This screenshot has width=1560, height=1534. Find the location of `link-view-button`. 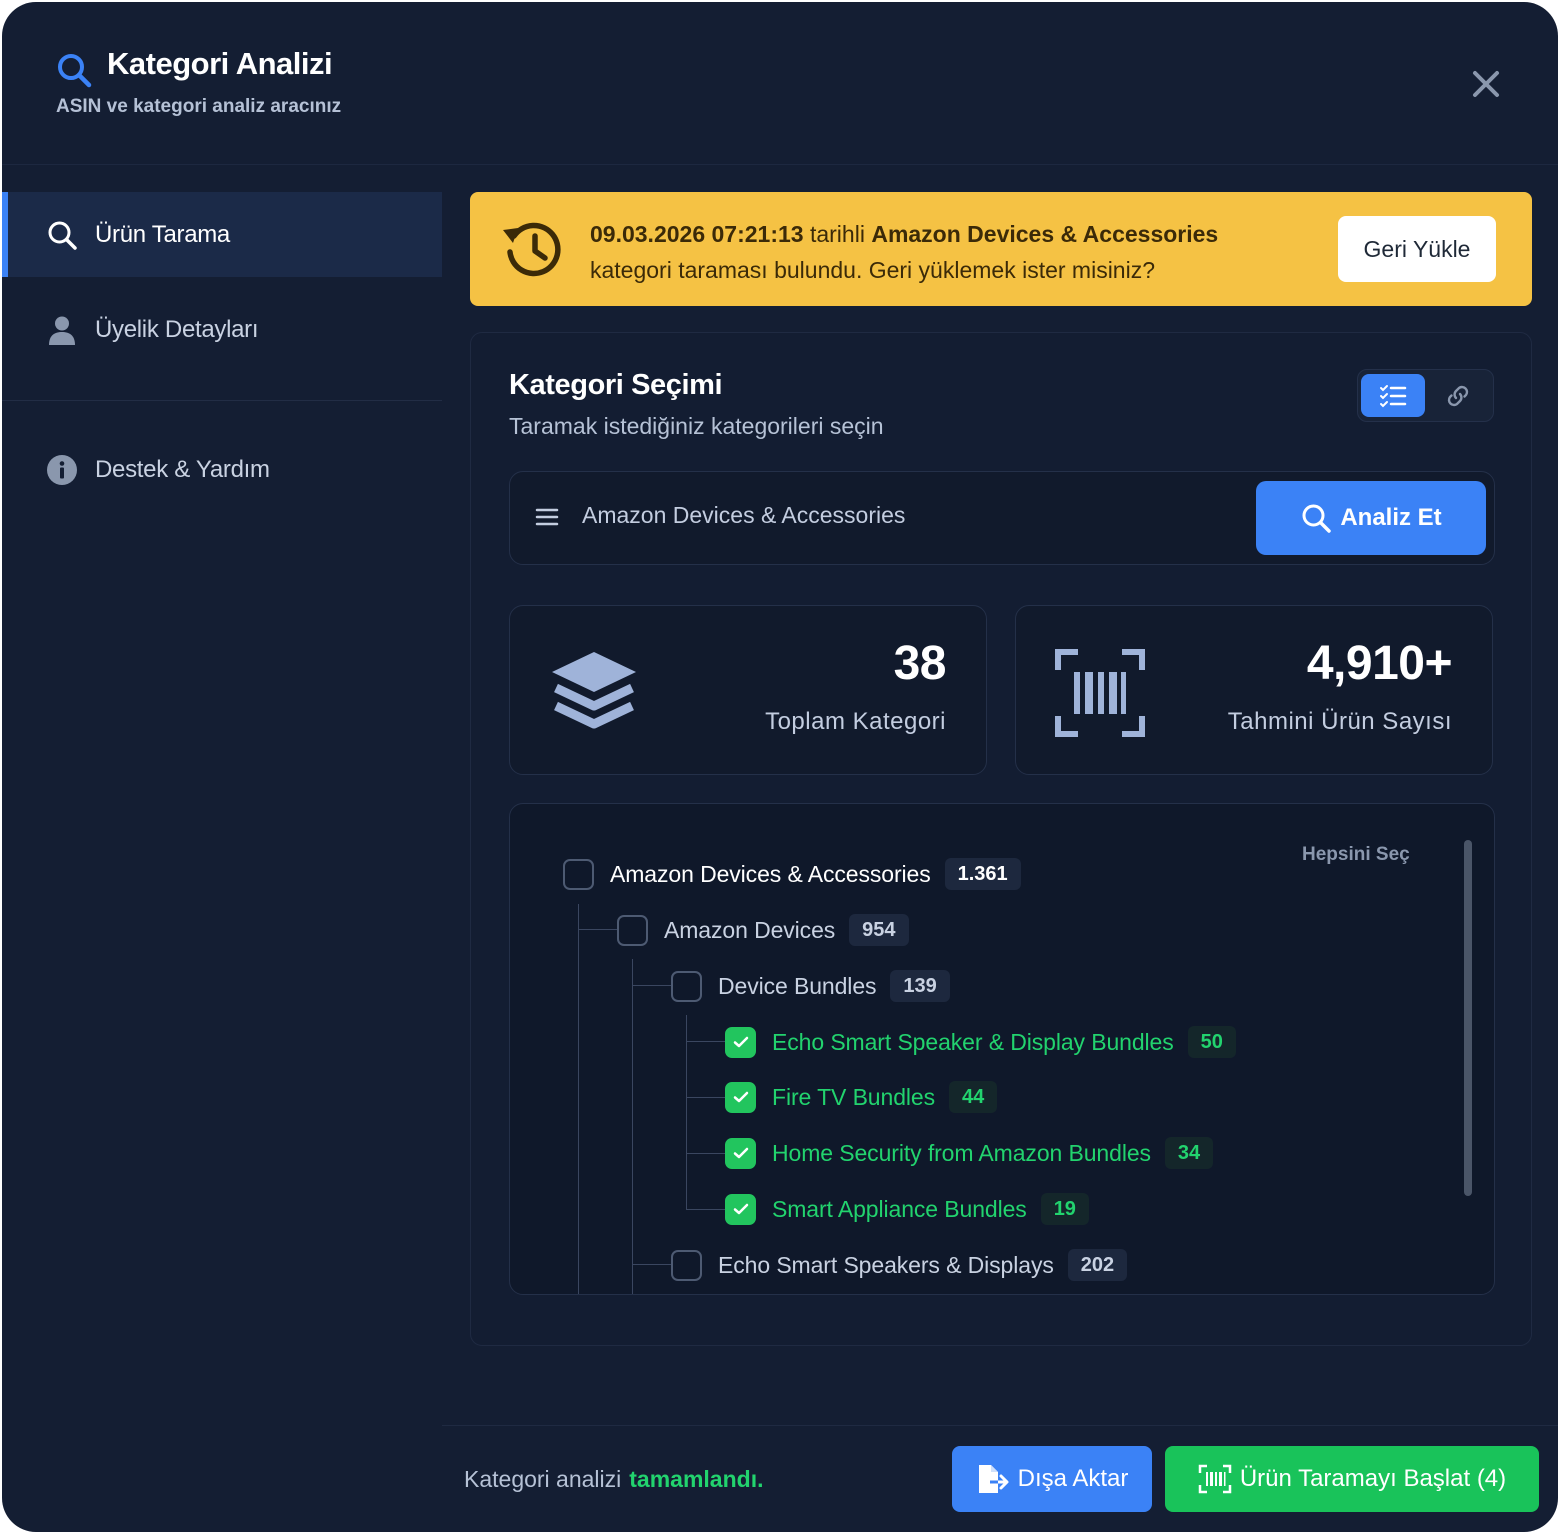

link-view-button is located at coordinates (1458, 395).